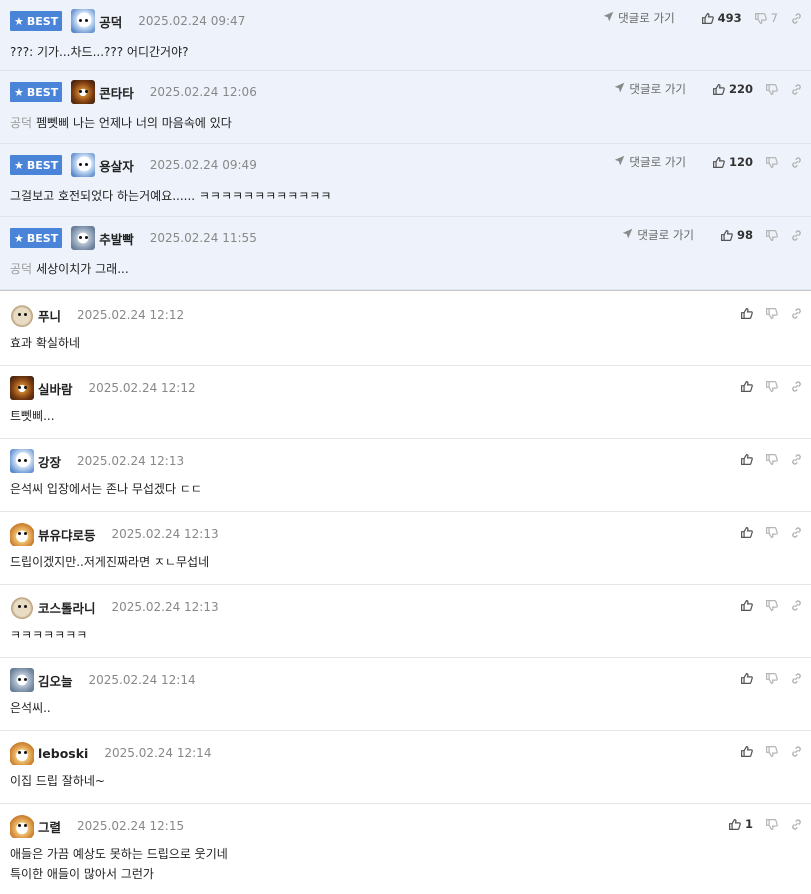 The image size is (811, 894). What do you see at coordinates (110, 21) in the screenshot?
I see `nickname: 공덕` at bounding box center [110, 21].